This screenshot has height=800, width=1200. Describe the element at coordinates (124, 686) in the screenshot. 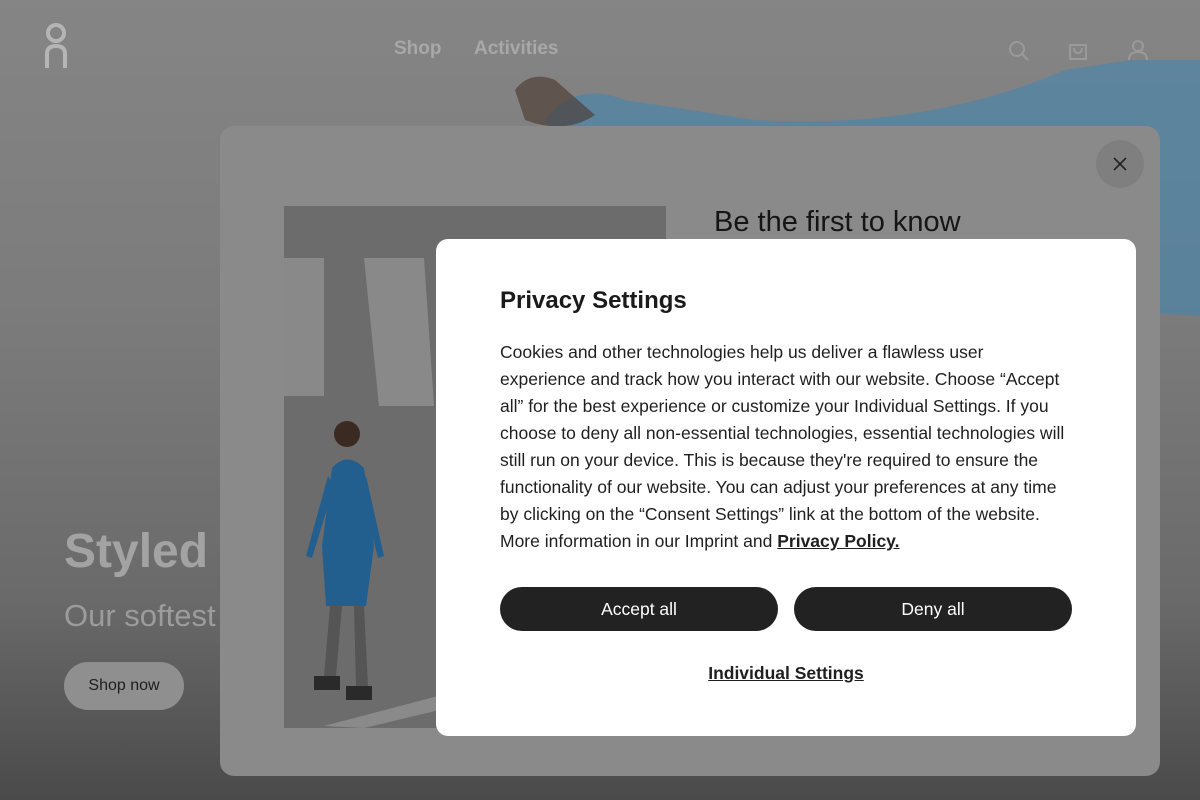

I see `shop-now-button: Shop now` at that location.